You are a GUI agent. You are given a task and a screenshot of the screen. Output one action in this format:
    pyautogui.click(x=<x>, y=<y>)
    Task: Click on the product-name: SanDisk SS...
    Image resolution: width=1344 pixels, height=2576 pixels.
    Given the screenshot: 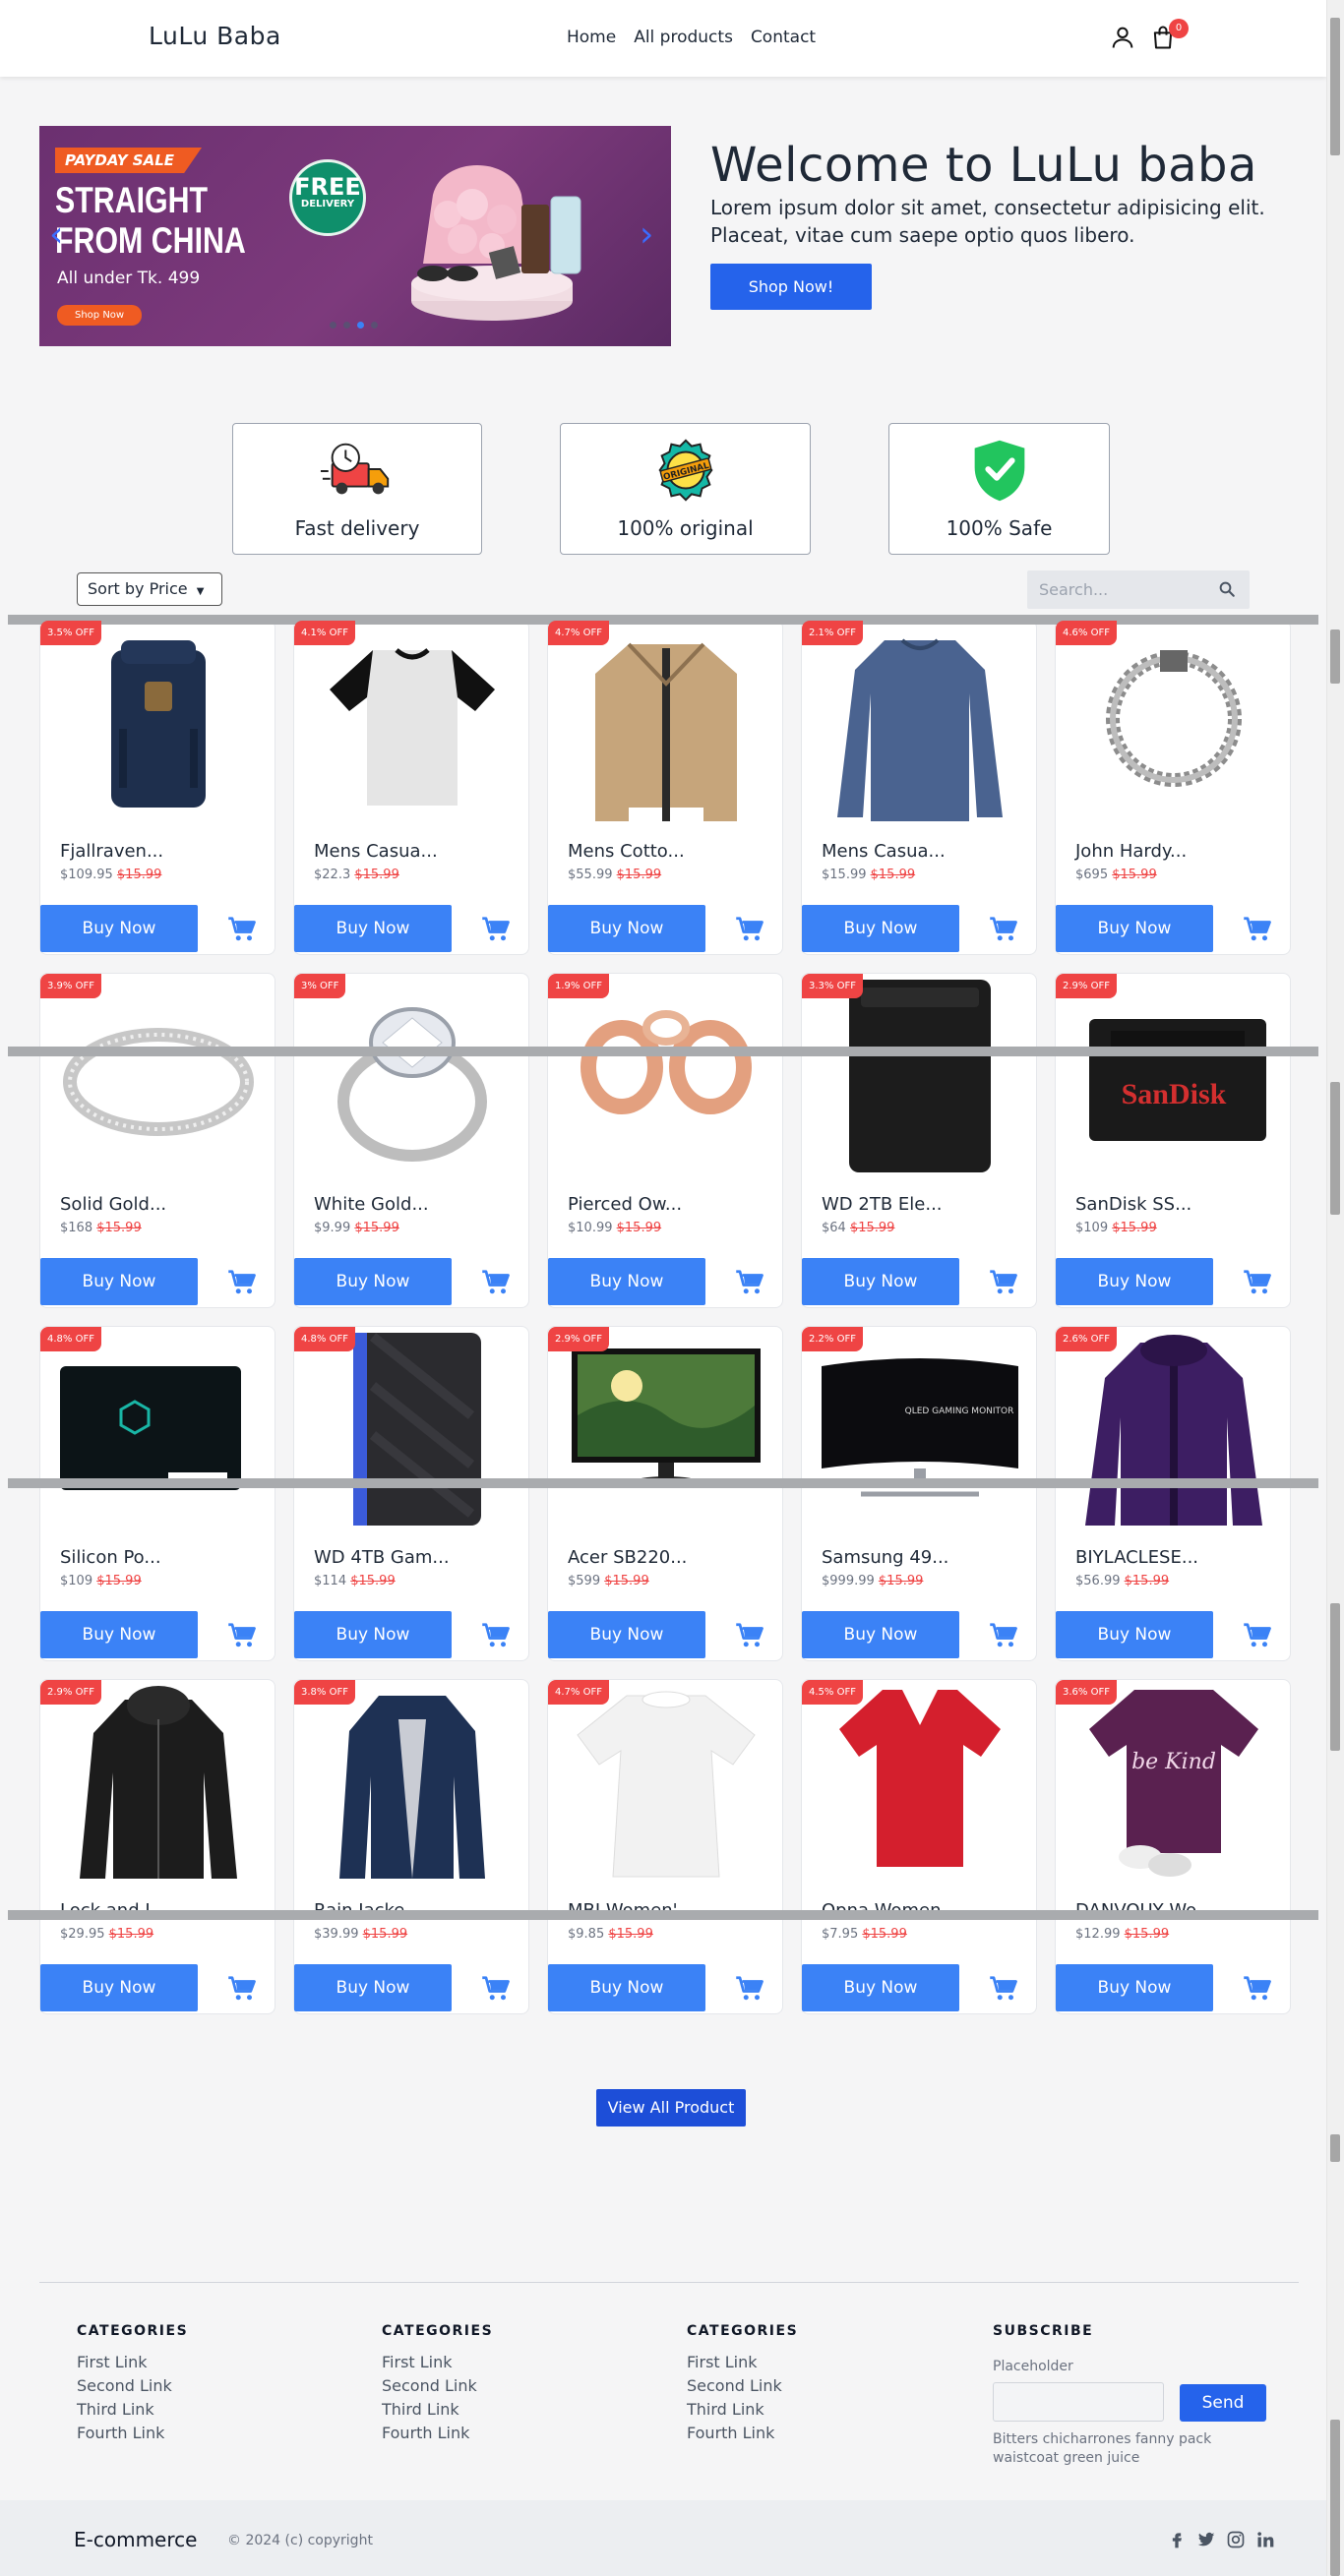 What is the action you would take?
    pyautogui.click(x=1133, y=1205)
    